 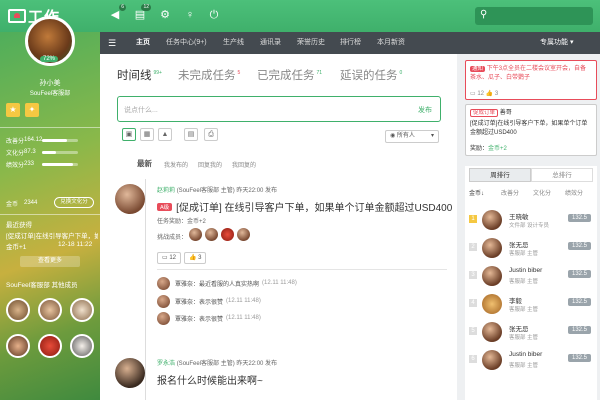 What do you see at coordinates (165, 134) in the screenshot?
I see `warning-icon: ▲` at bounding box center [165, 134].